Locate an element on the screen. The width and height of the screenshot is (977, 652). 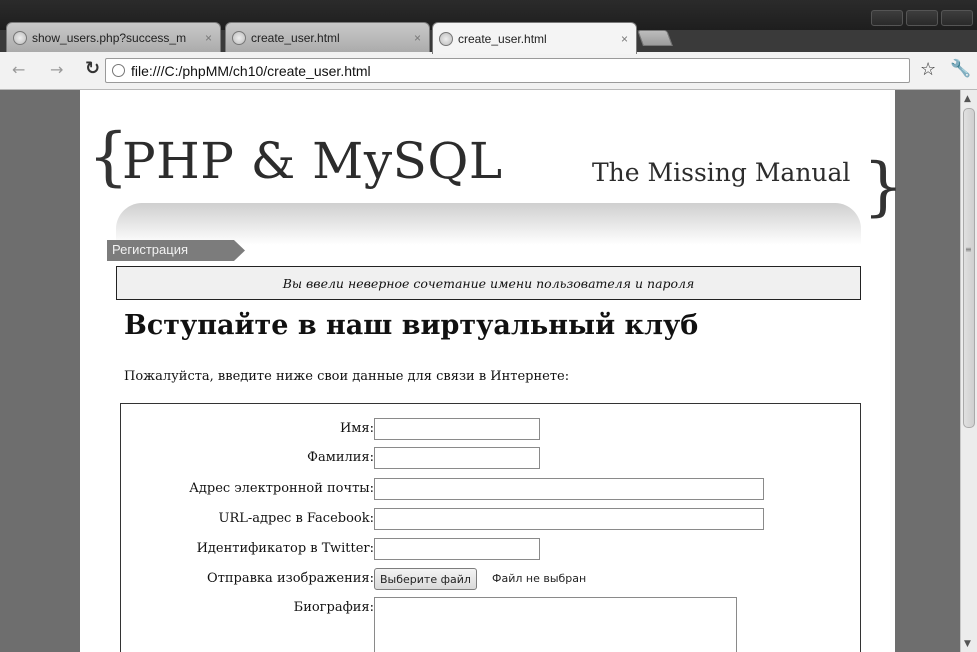
email-row: Адрес электронной почты: is located at coordinates (491, 490).